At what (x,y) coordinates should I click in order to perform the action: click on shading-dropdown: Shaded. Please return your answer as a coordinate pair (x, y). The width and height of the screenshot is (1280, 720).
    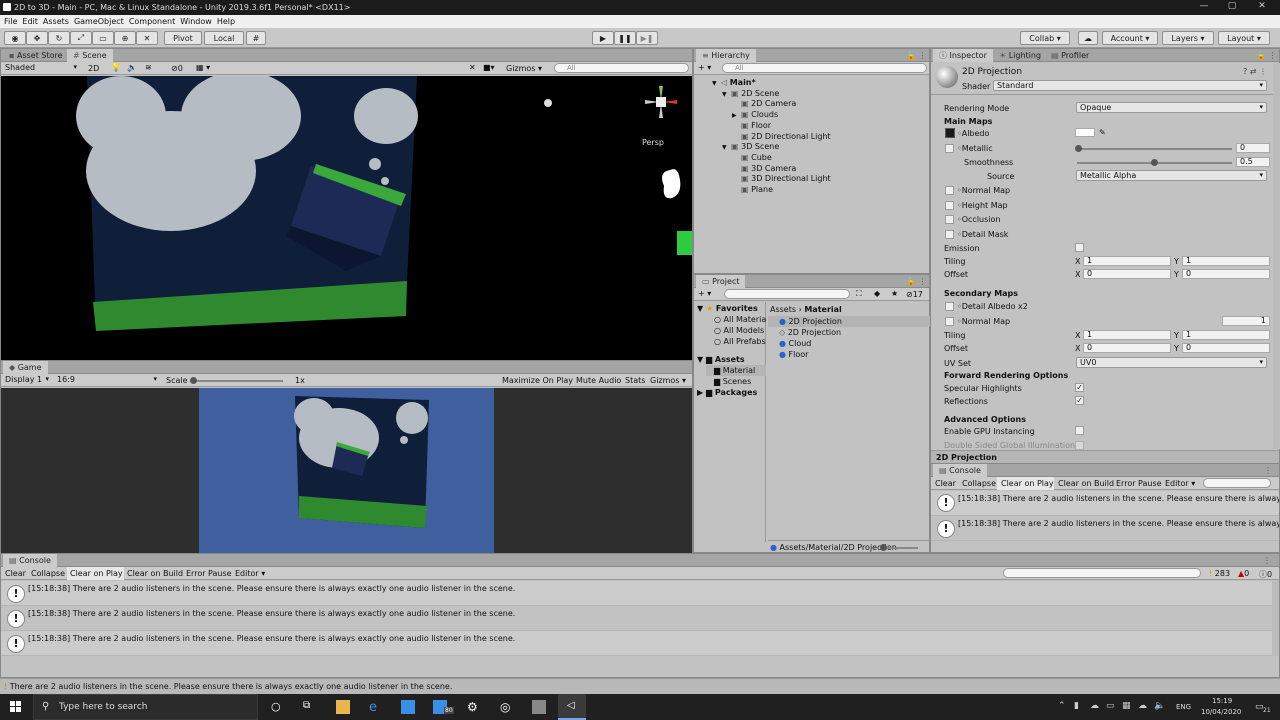
    Looking at the image, I should click on (41, 68).